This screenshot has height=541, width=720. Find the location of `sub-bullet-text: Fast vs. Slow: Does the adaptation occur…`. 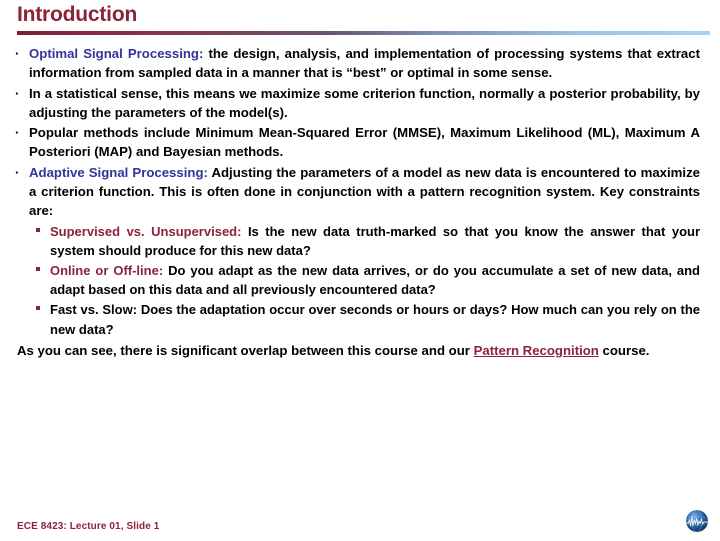

sub-bullet-text: Fast vs. Slow: Does the adaptation occur… is located at coordinates (375, 319).